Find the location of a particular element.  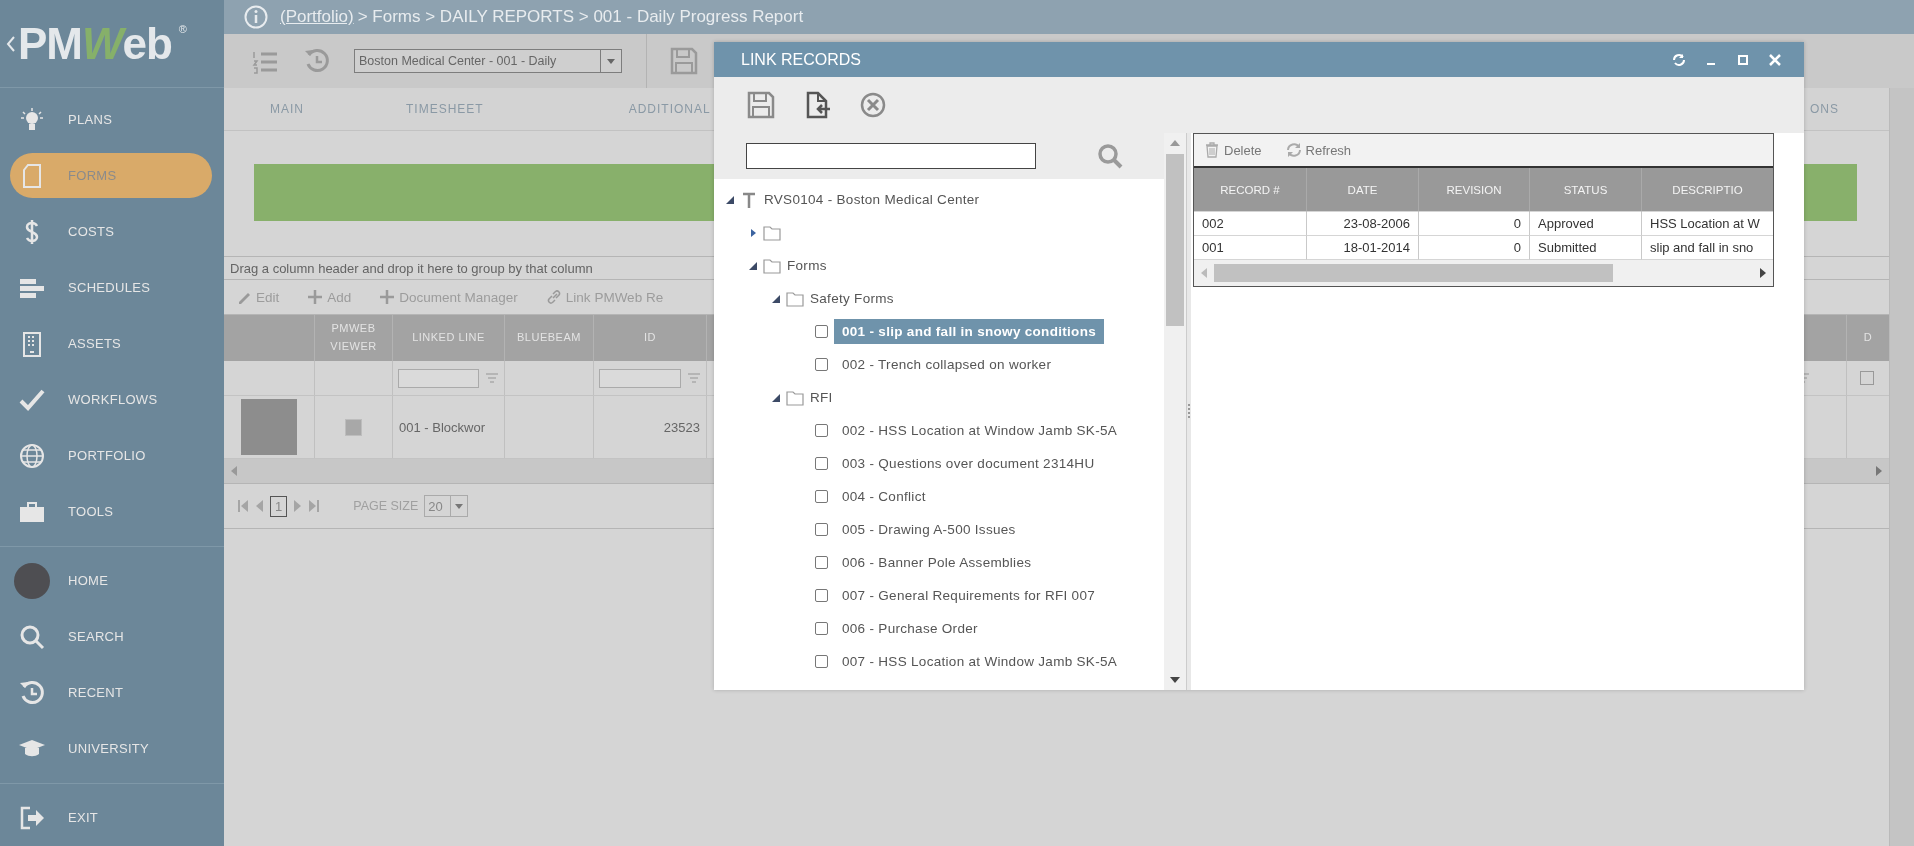

sidebar-item: PORTFOLIO is located at coordinates (111, 455).